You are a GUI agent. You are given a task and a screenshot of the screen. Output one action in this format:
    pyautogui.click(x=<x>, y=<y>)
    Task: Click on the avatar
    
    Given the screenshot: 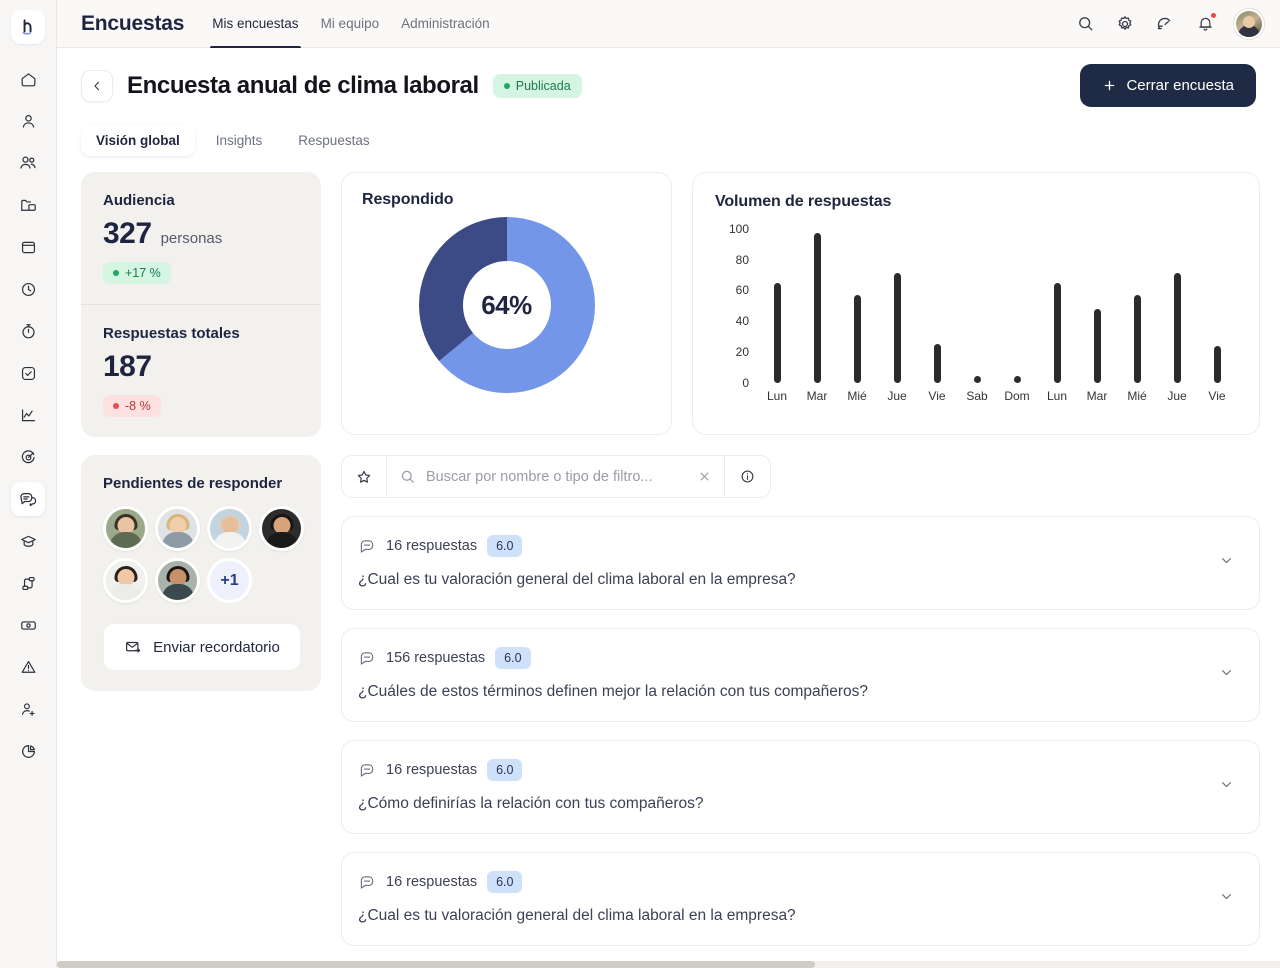 What is the action you would take?
    pyautogui.click(x=1249, y=23)
    